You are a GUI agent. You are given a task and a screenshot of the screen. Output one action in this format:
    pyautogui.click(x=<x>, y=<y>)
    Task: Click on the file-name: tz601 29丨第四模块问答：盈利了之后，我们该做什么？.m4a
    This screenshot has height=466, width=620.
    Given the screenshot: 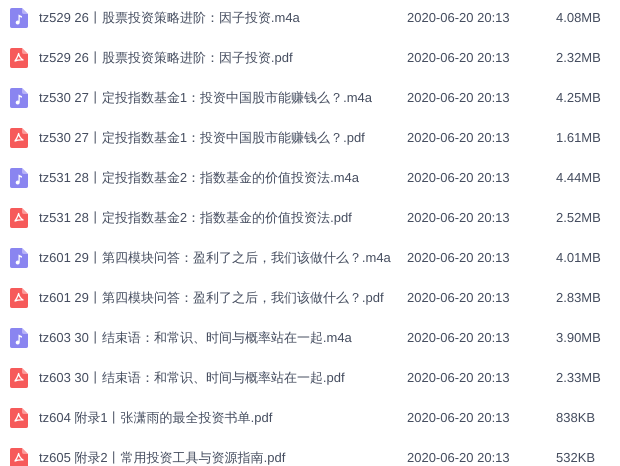 What is the action you would take?
    pyautogui.click(x=223, y=258)
    